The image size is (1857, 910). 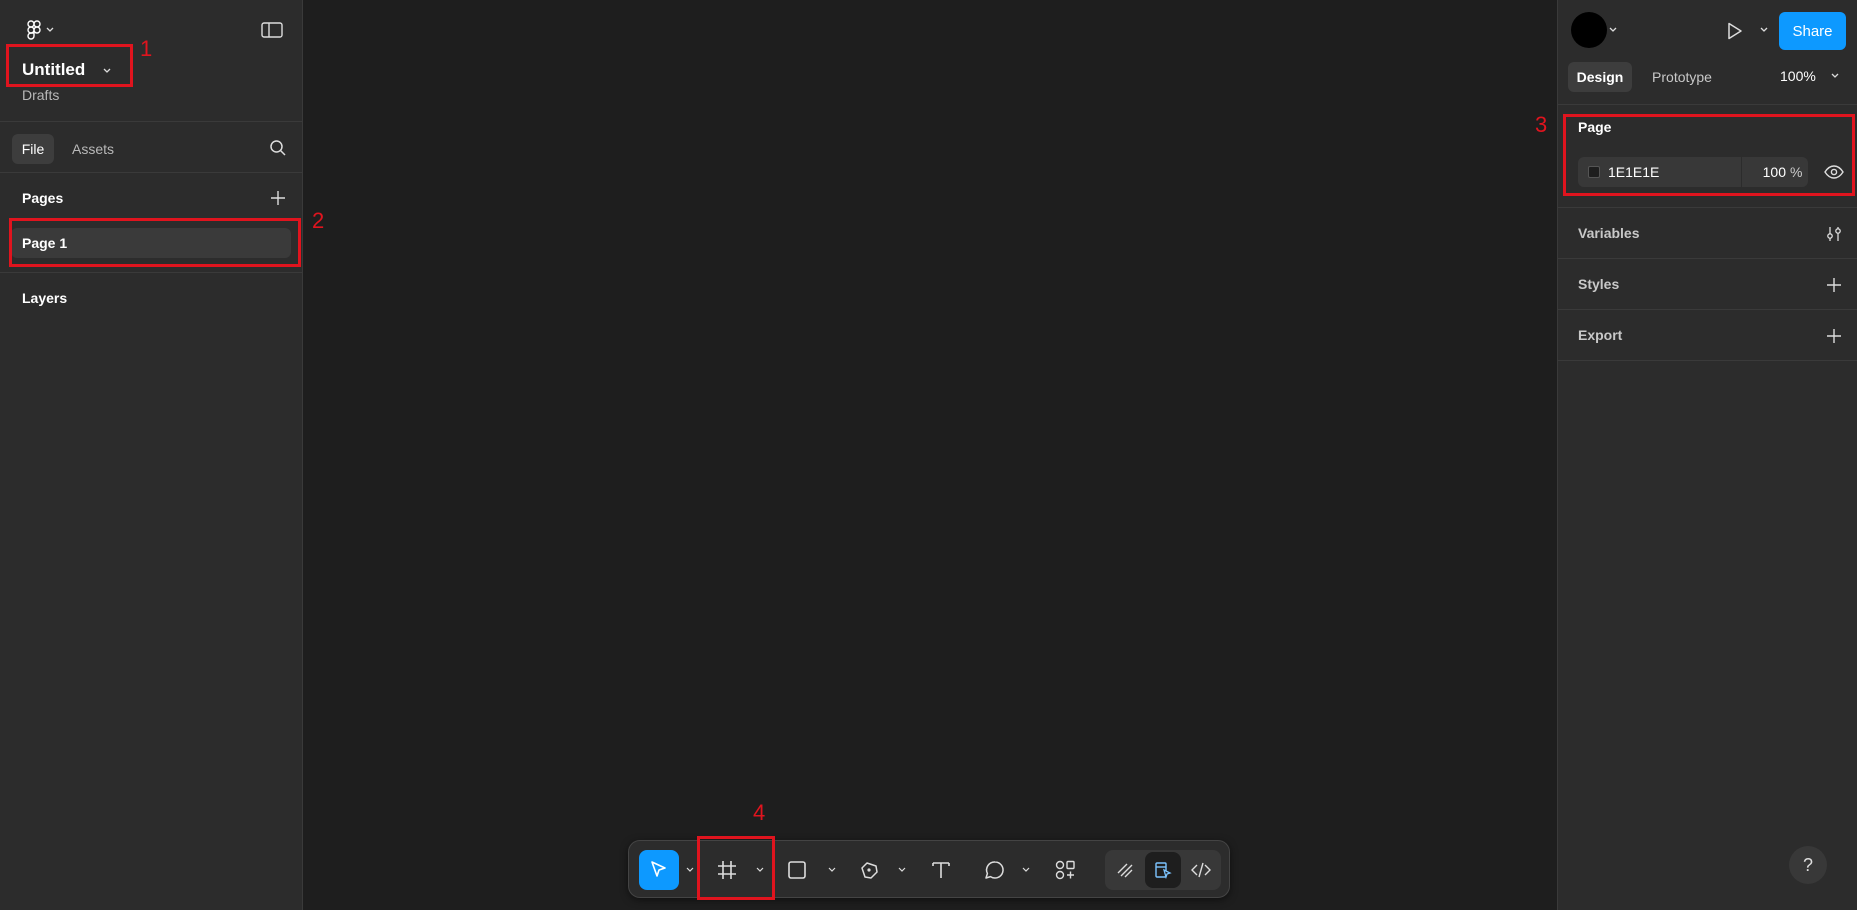 I want to click on chevron-down-icon, so click(x=50, y=29).